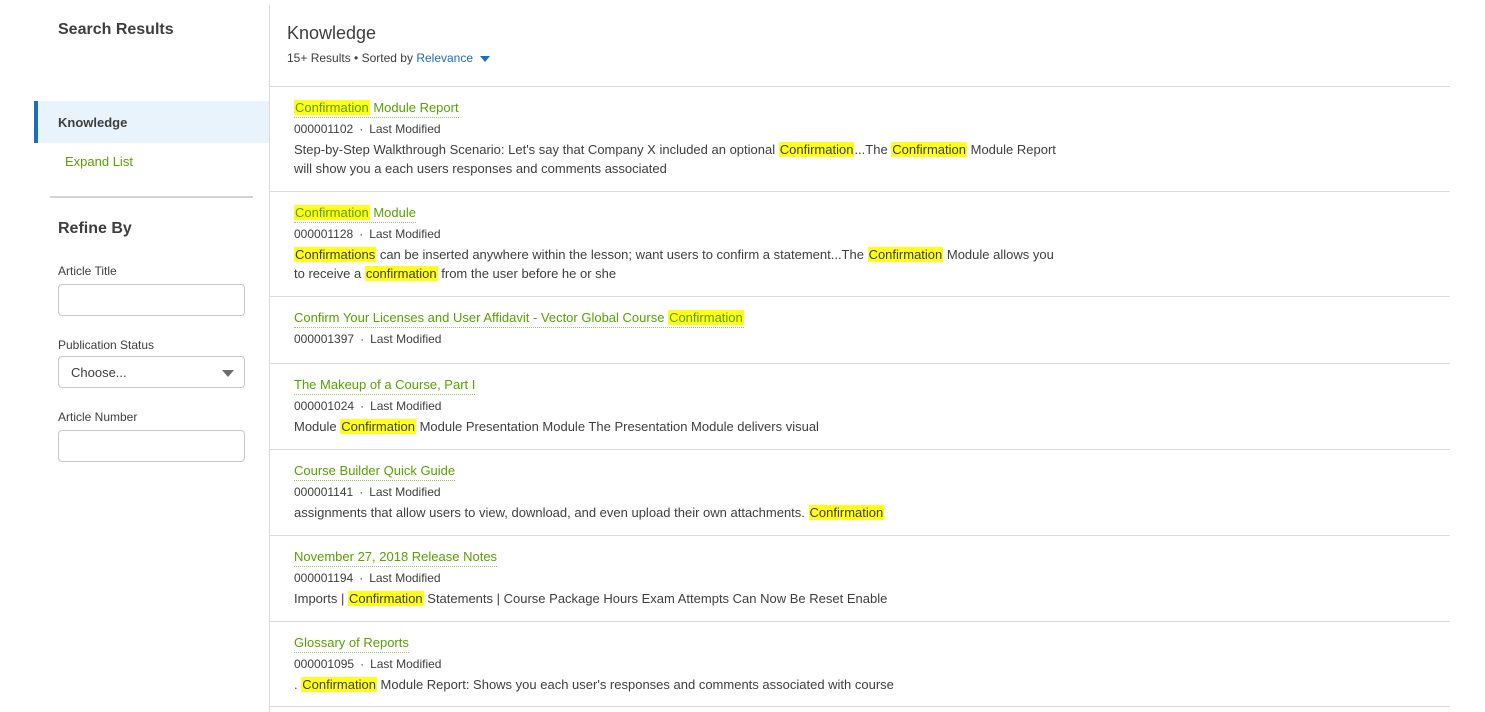 This screenshot has width=1485, height=712. I want to click on snippet-text: Imports |, so click(321, 598).